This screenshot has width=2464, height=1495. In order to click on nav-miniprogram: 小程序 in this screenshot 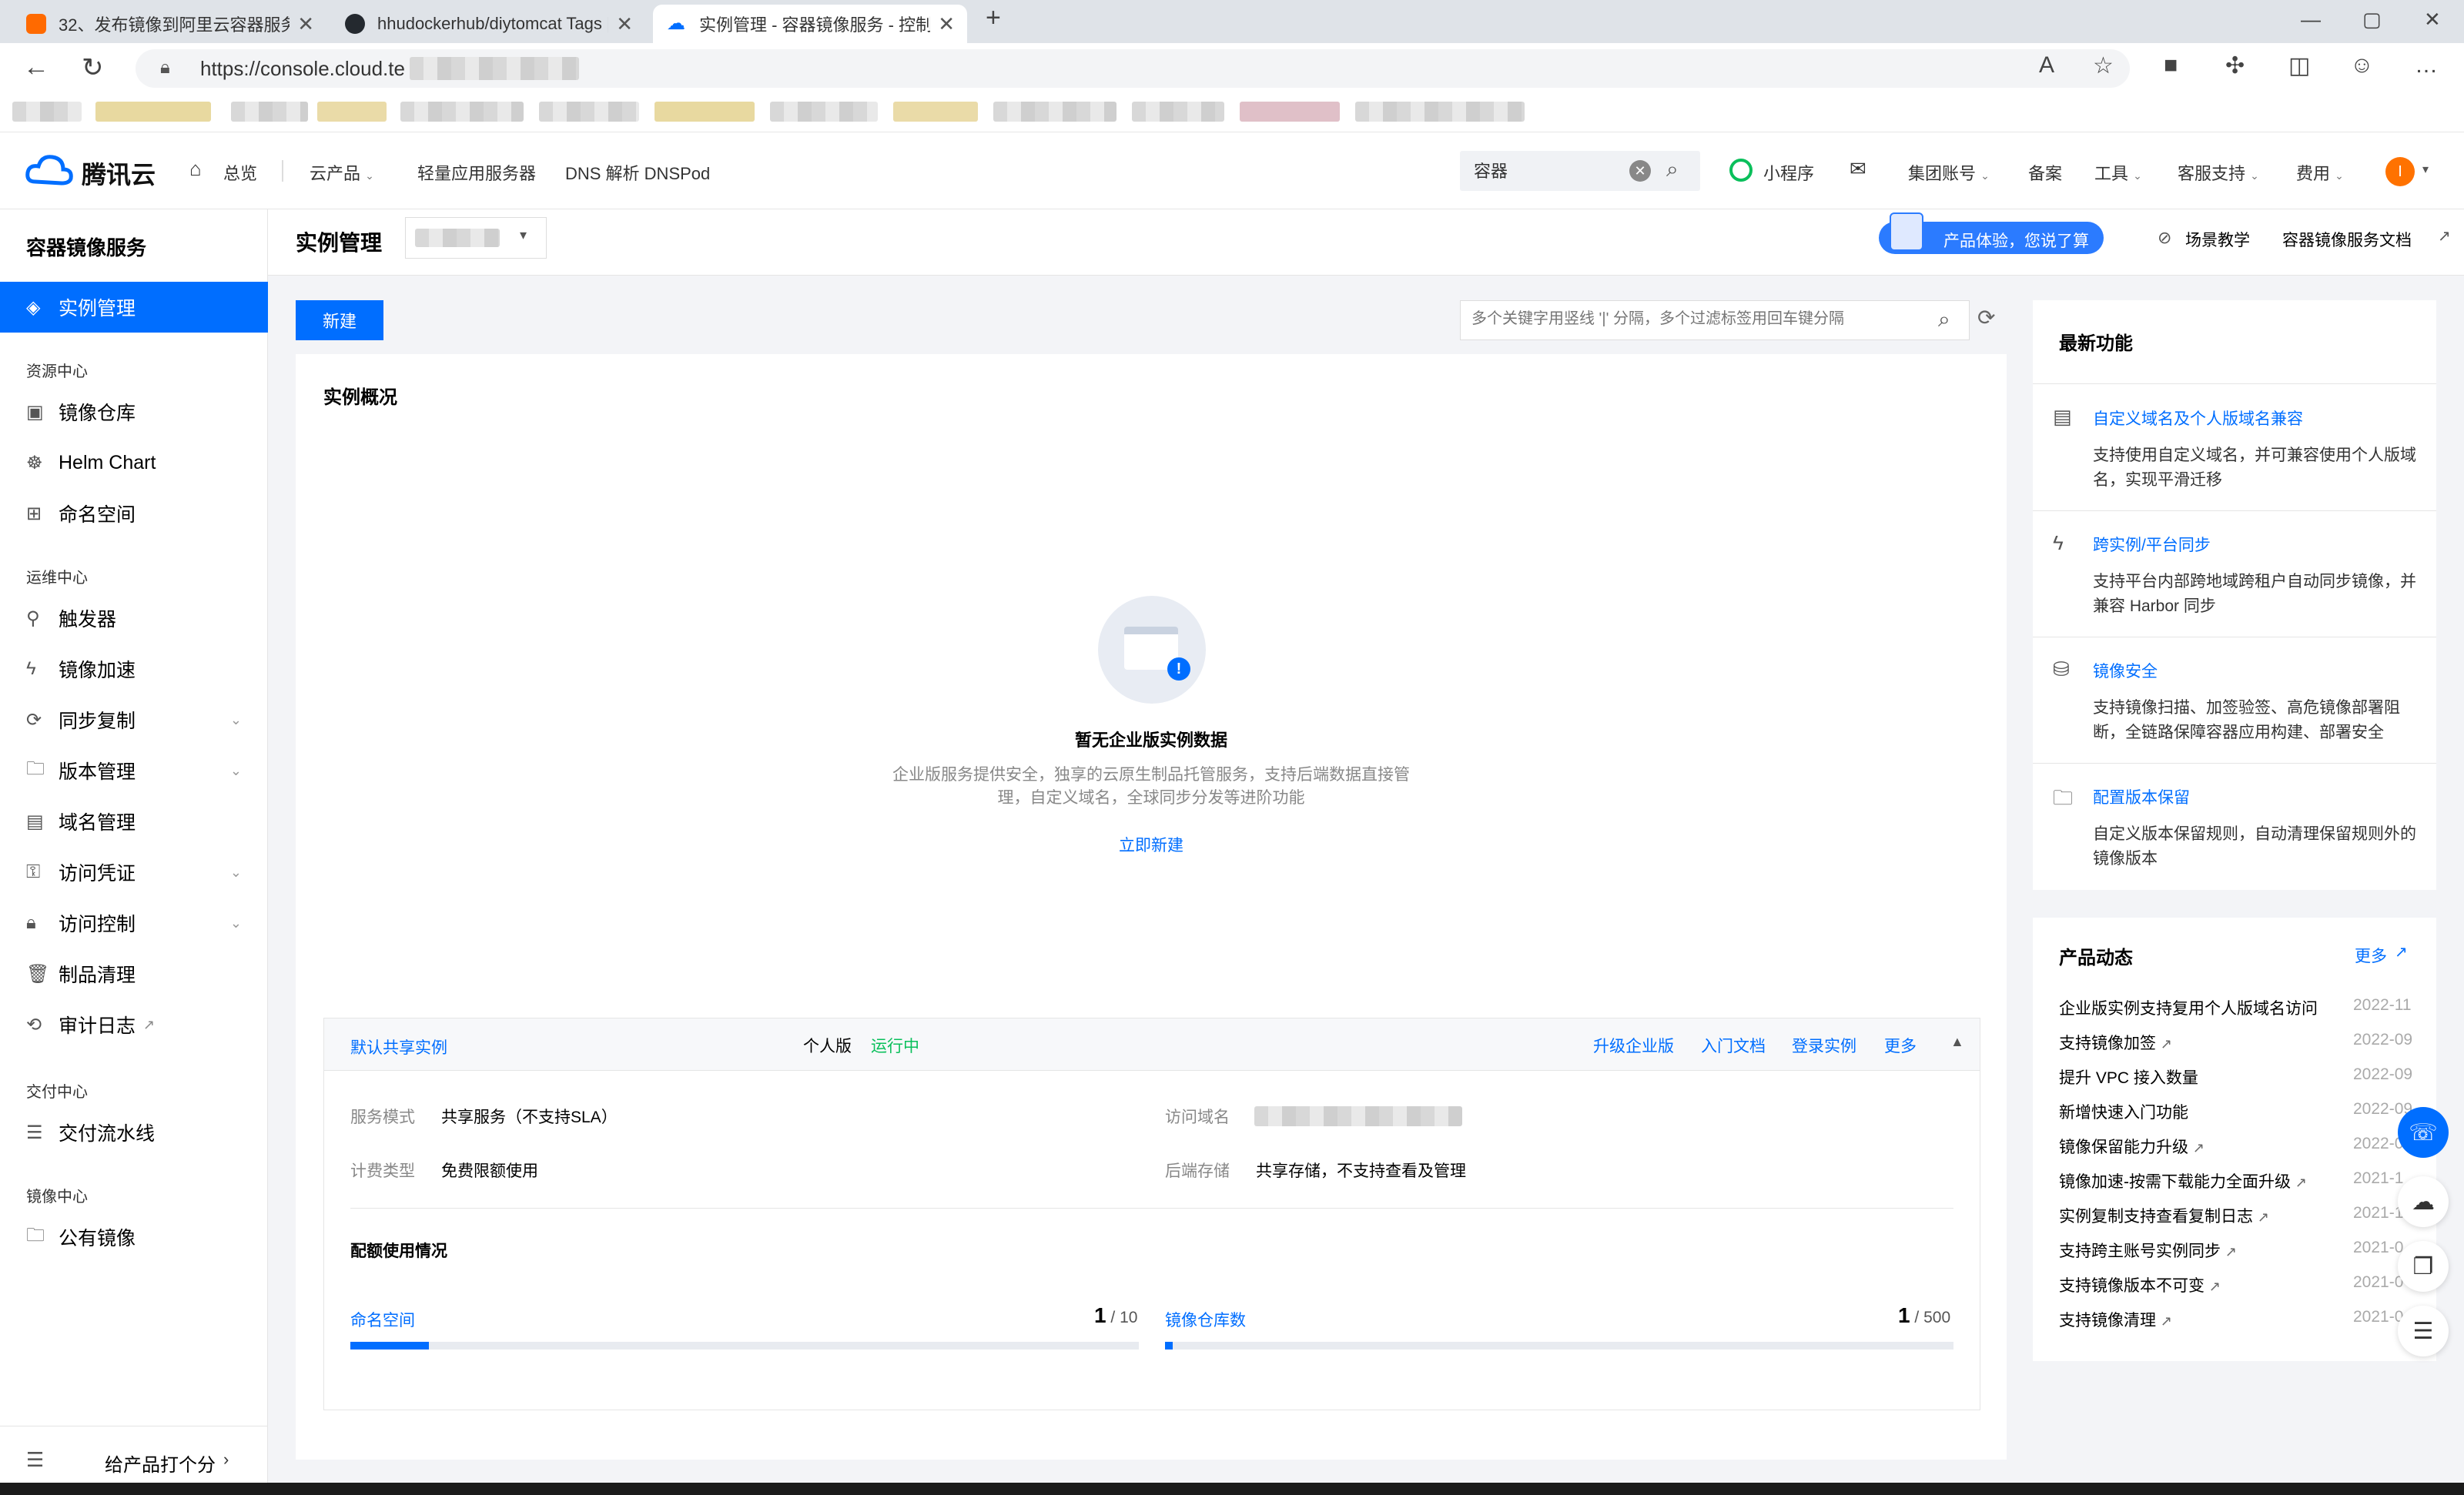, I will do `click(1788, 173)`.